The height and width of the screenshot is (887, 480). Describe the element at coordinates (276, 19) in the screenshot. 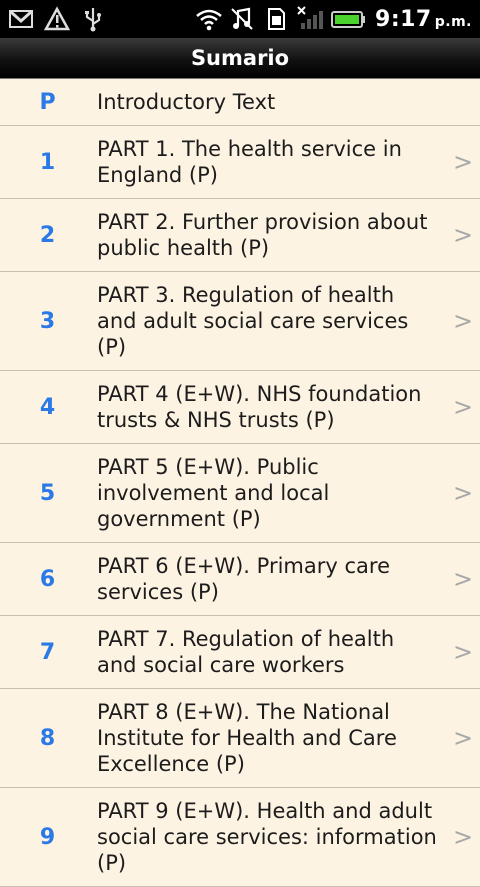

I see `sim-card-icon` at that location.